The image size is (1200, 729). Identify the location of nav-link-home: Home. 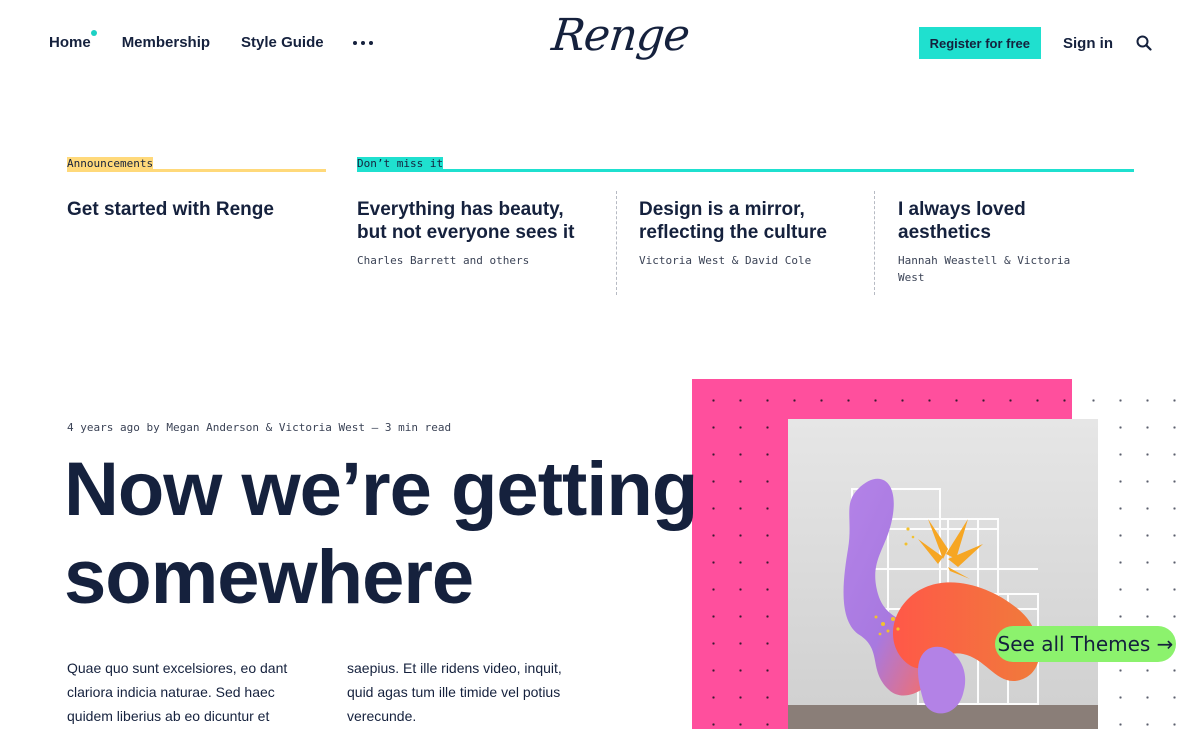
(73, 40).